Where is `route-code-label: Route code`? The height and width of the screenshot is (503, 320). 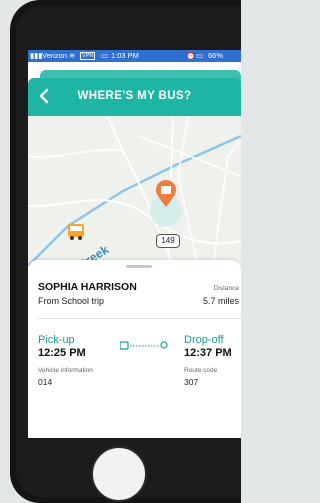 route-code-label: Route code is located at coordinates (201, 370).